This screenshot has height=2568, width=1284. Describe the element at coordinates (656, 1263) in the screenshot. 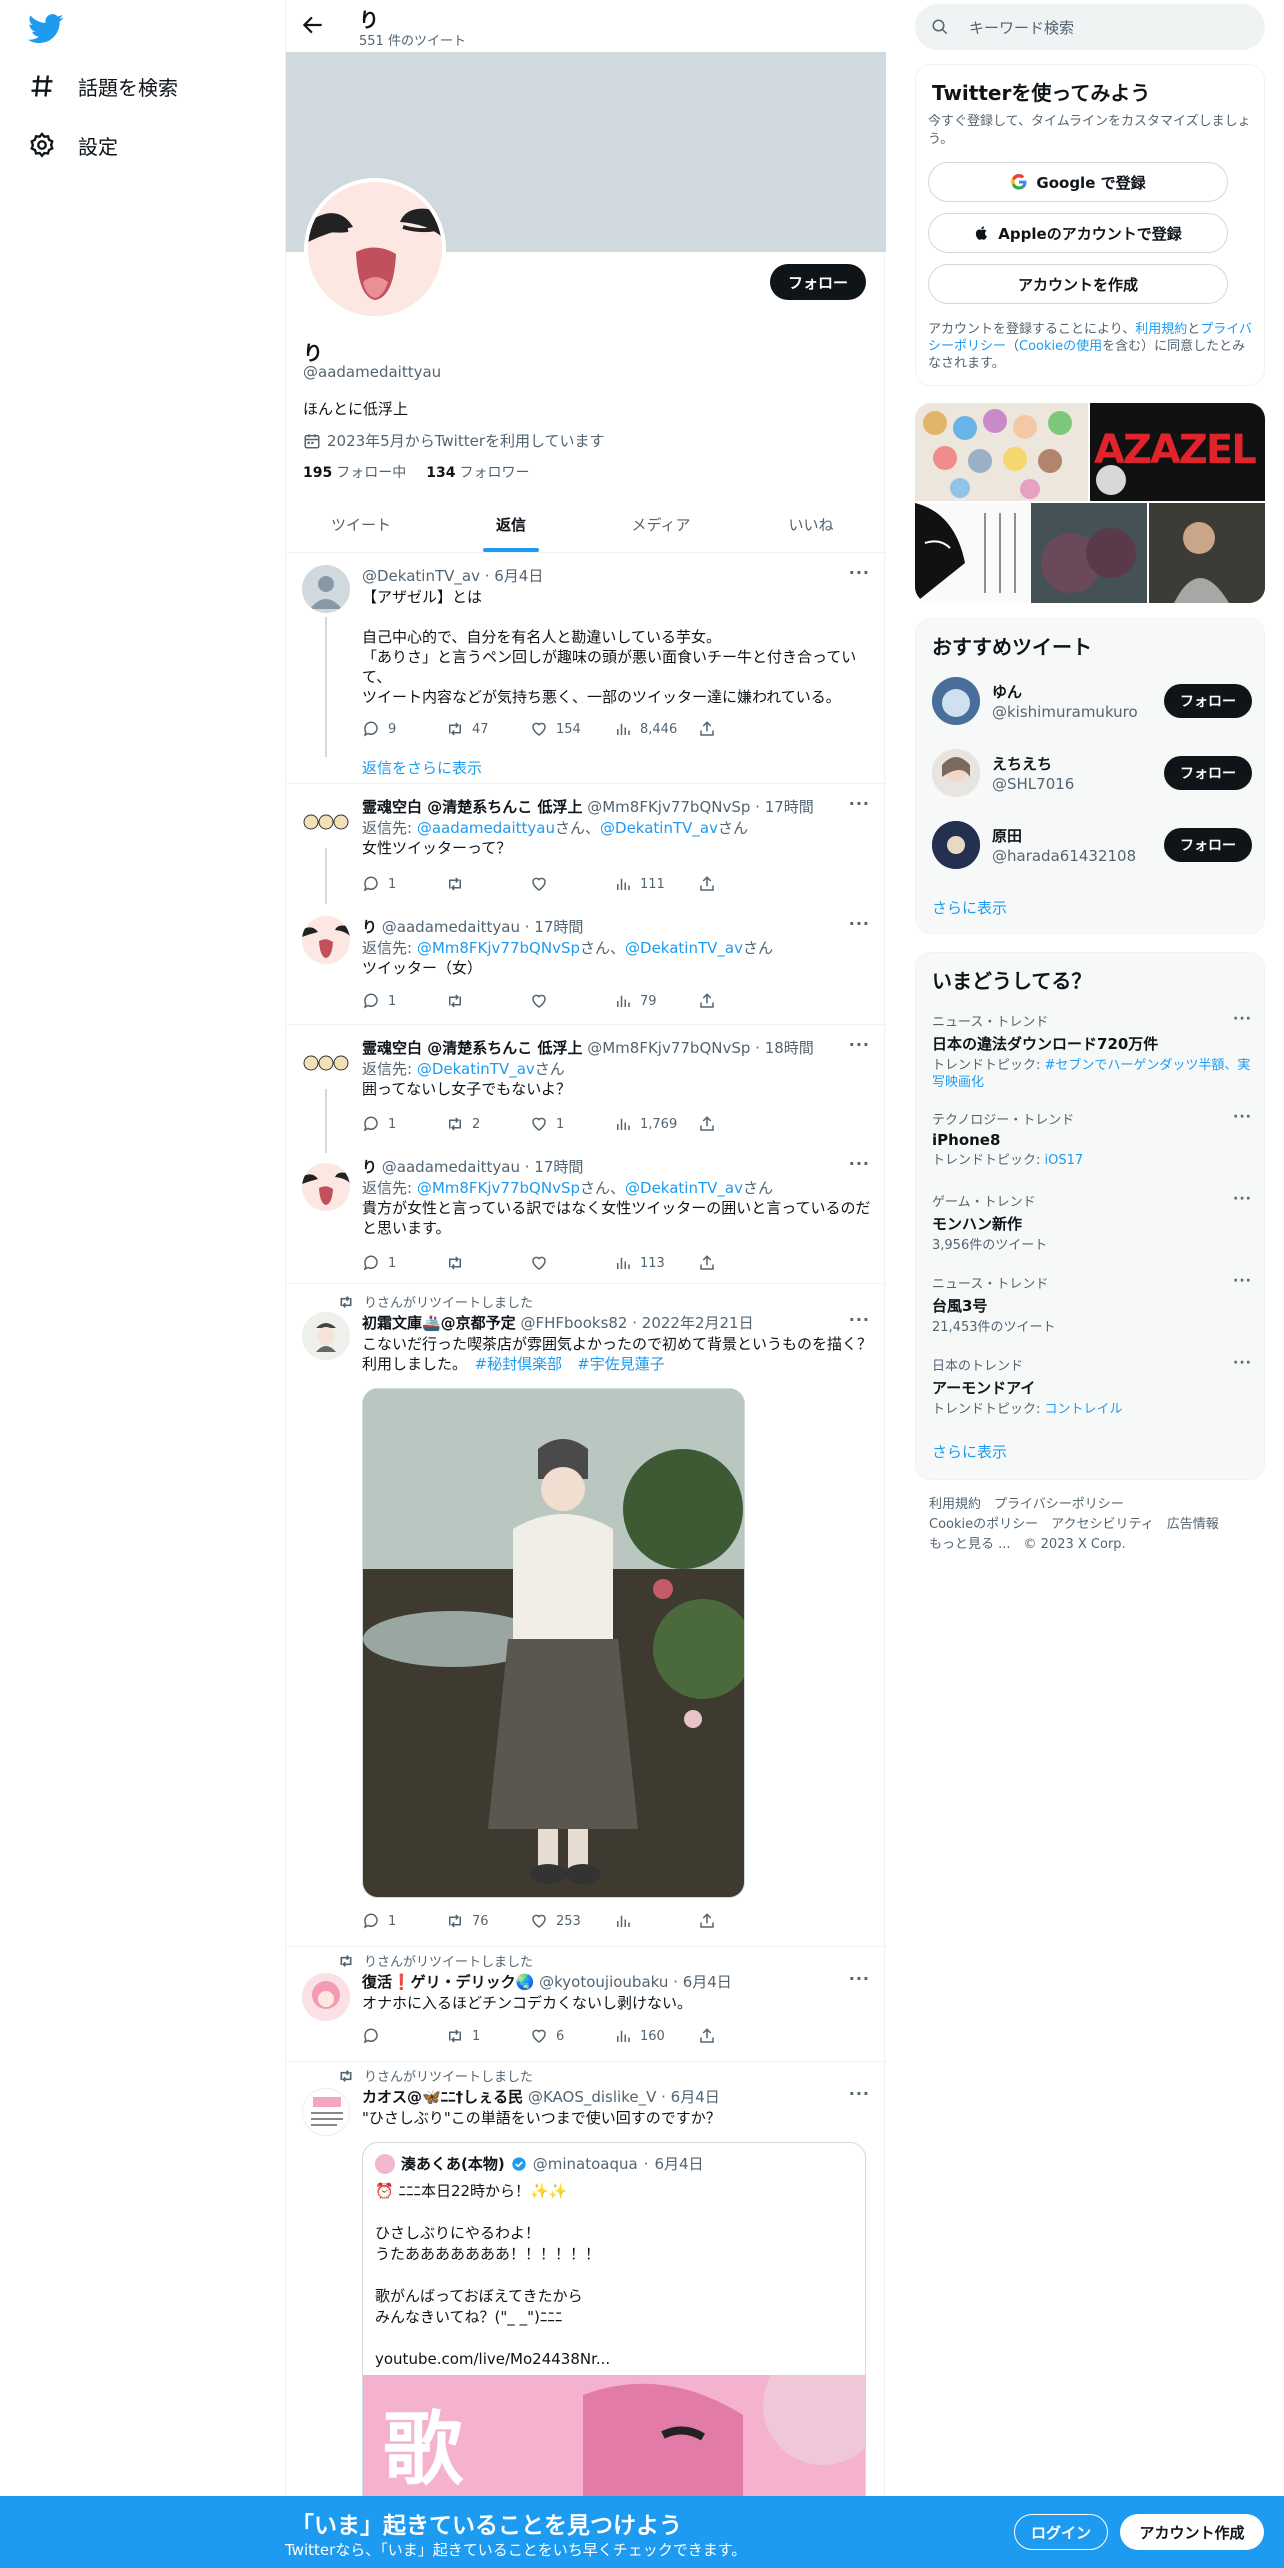

I see `views-button: 113` at that location.